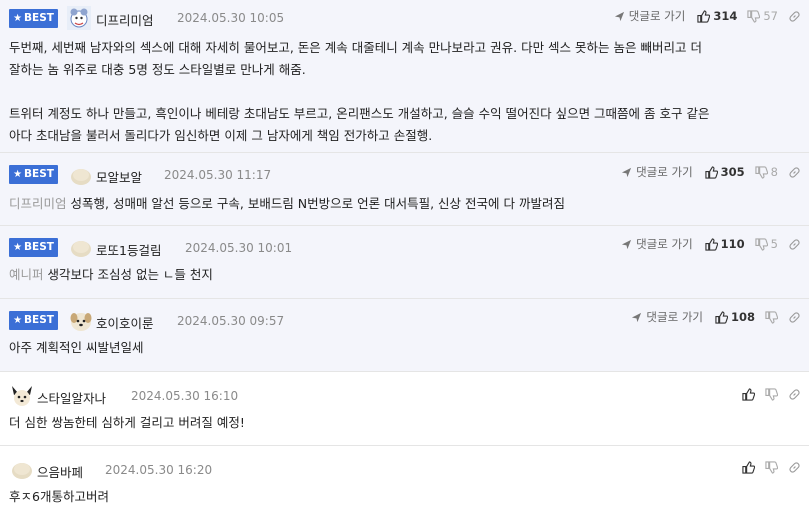  I want to click on comment-date: 2024.05.30 16:20, so click(159, 470).